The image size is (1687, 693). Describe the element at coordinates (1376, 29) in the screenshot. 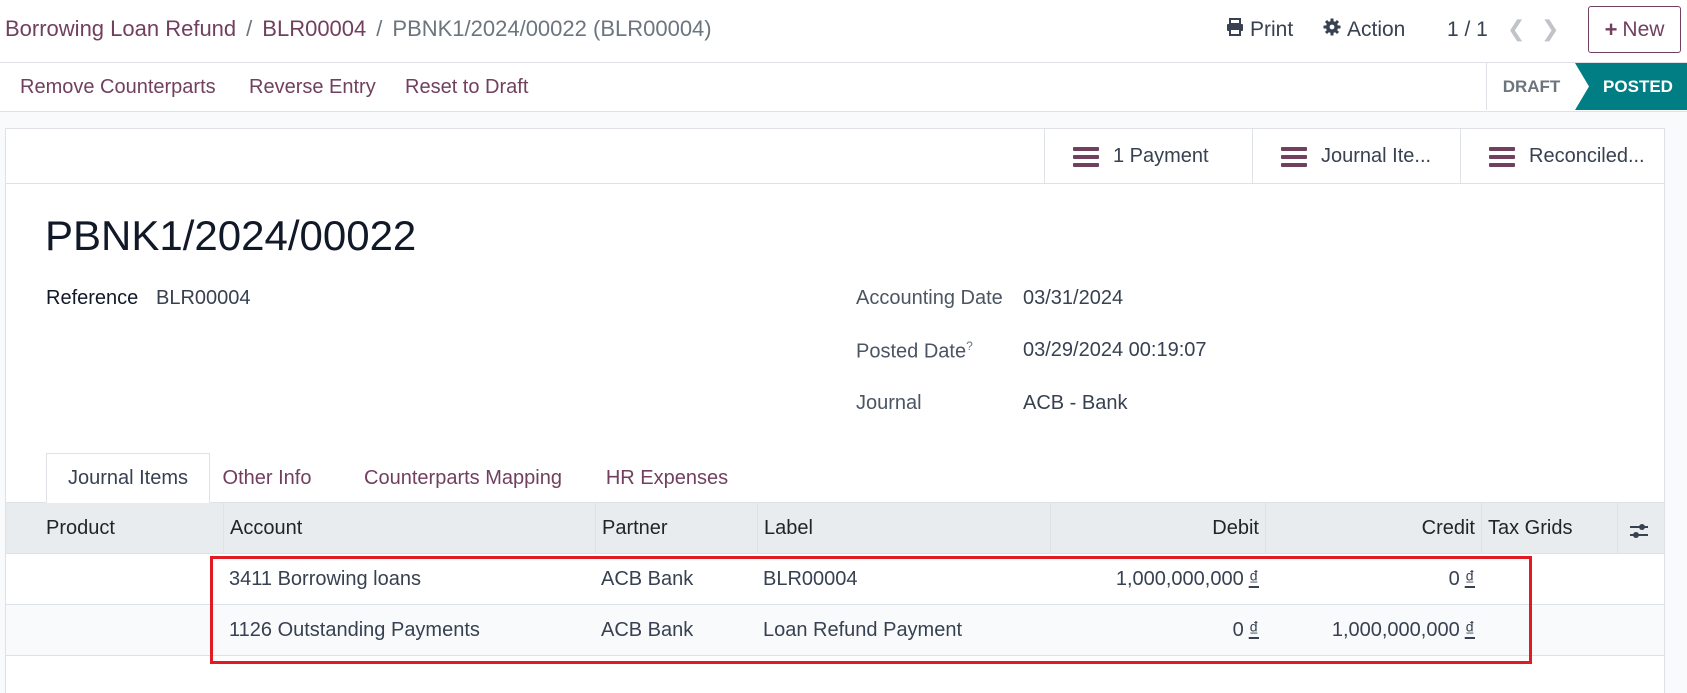

I see `action-label: Action` at that location.